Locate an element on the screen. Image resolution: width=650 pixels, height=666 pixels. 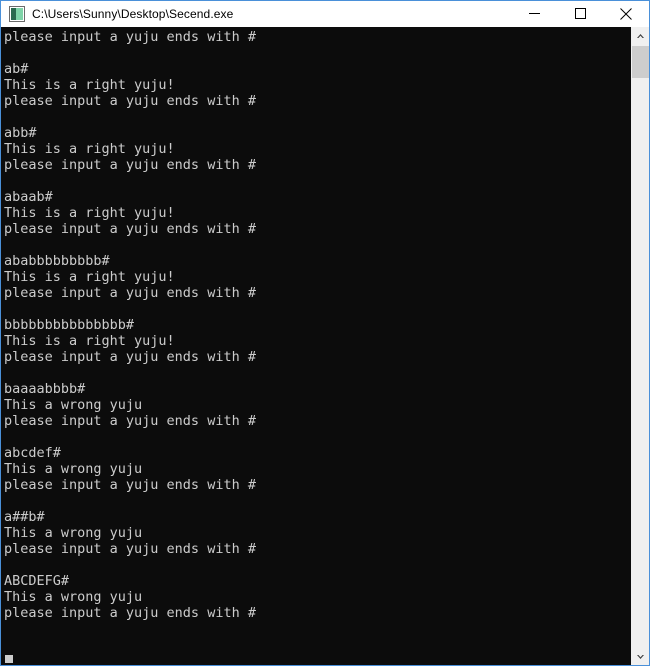
window-title: C:\Users\Sunny\Desktop\Secend.exe is located at coordinates (133, 13).